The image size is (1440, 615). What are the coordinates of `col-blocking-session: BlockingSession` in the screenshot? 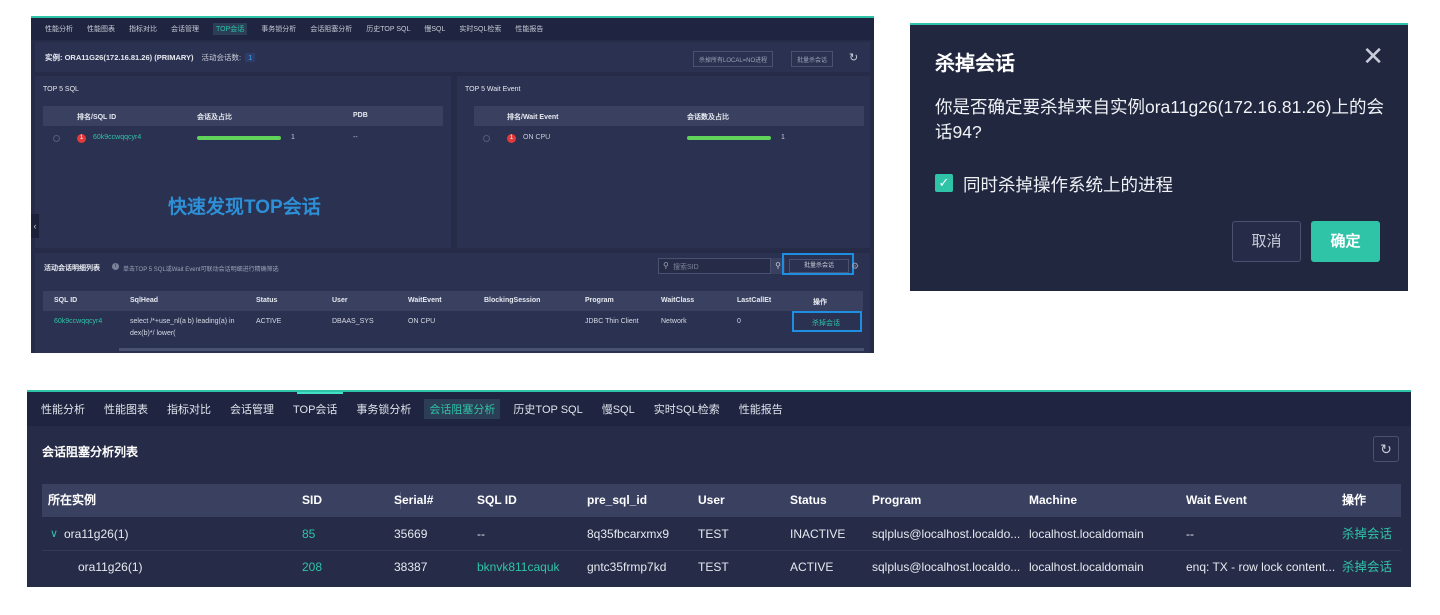 It's located at (512, 300).